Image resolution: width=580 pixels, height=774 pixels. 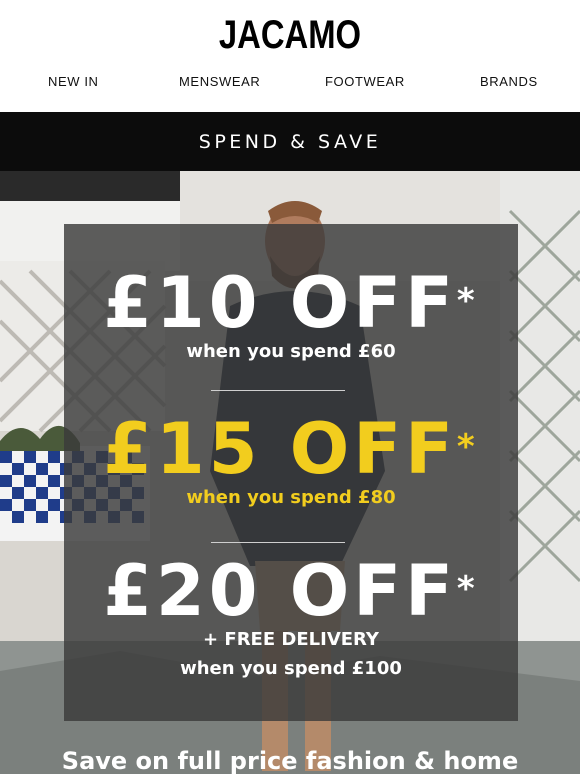 I want to click on promo-banner: SPEND & SAVE, so click(x=290, y=141).